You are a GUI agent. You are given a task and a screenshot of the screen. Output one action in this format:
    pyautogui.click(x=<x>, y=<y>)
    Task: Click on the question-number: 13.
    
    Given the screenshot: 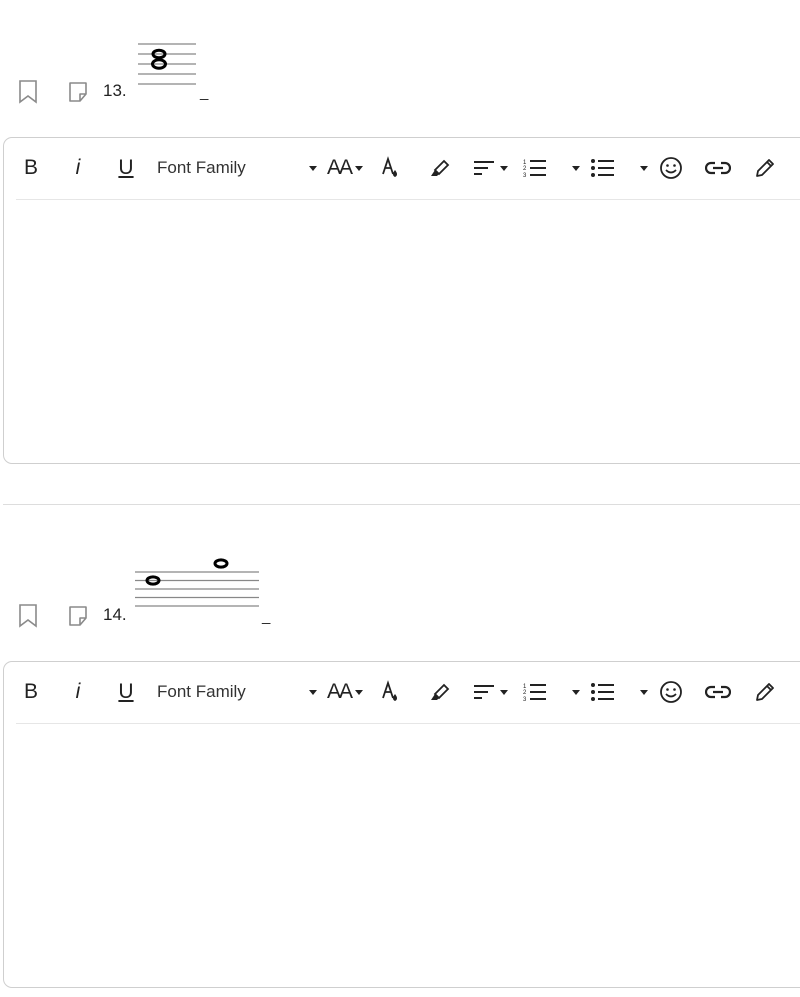 What is the action you would take?
    pyautogui.click(x=115, y=90)
    